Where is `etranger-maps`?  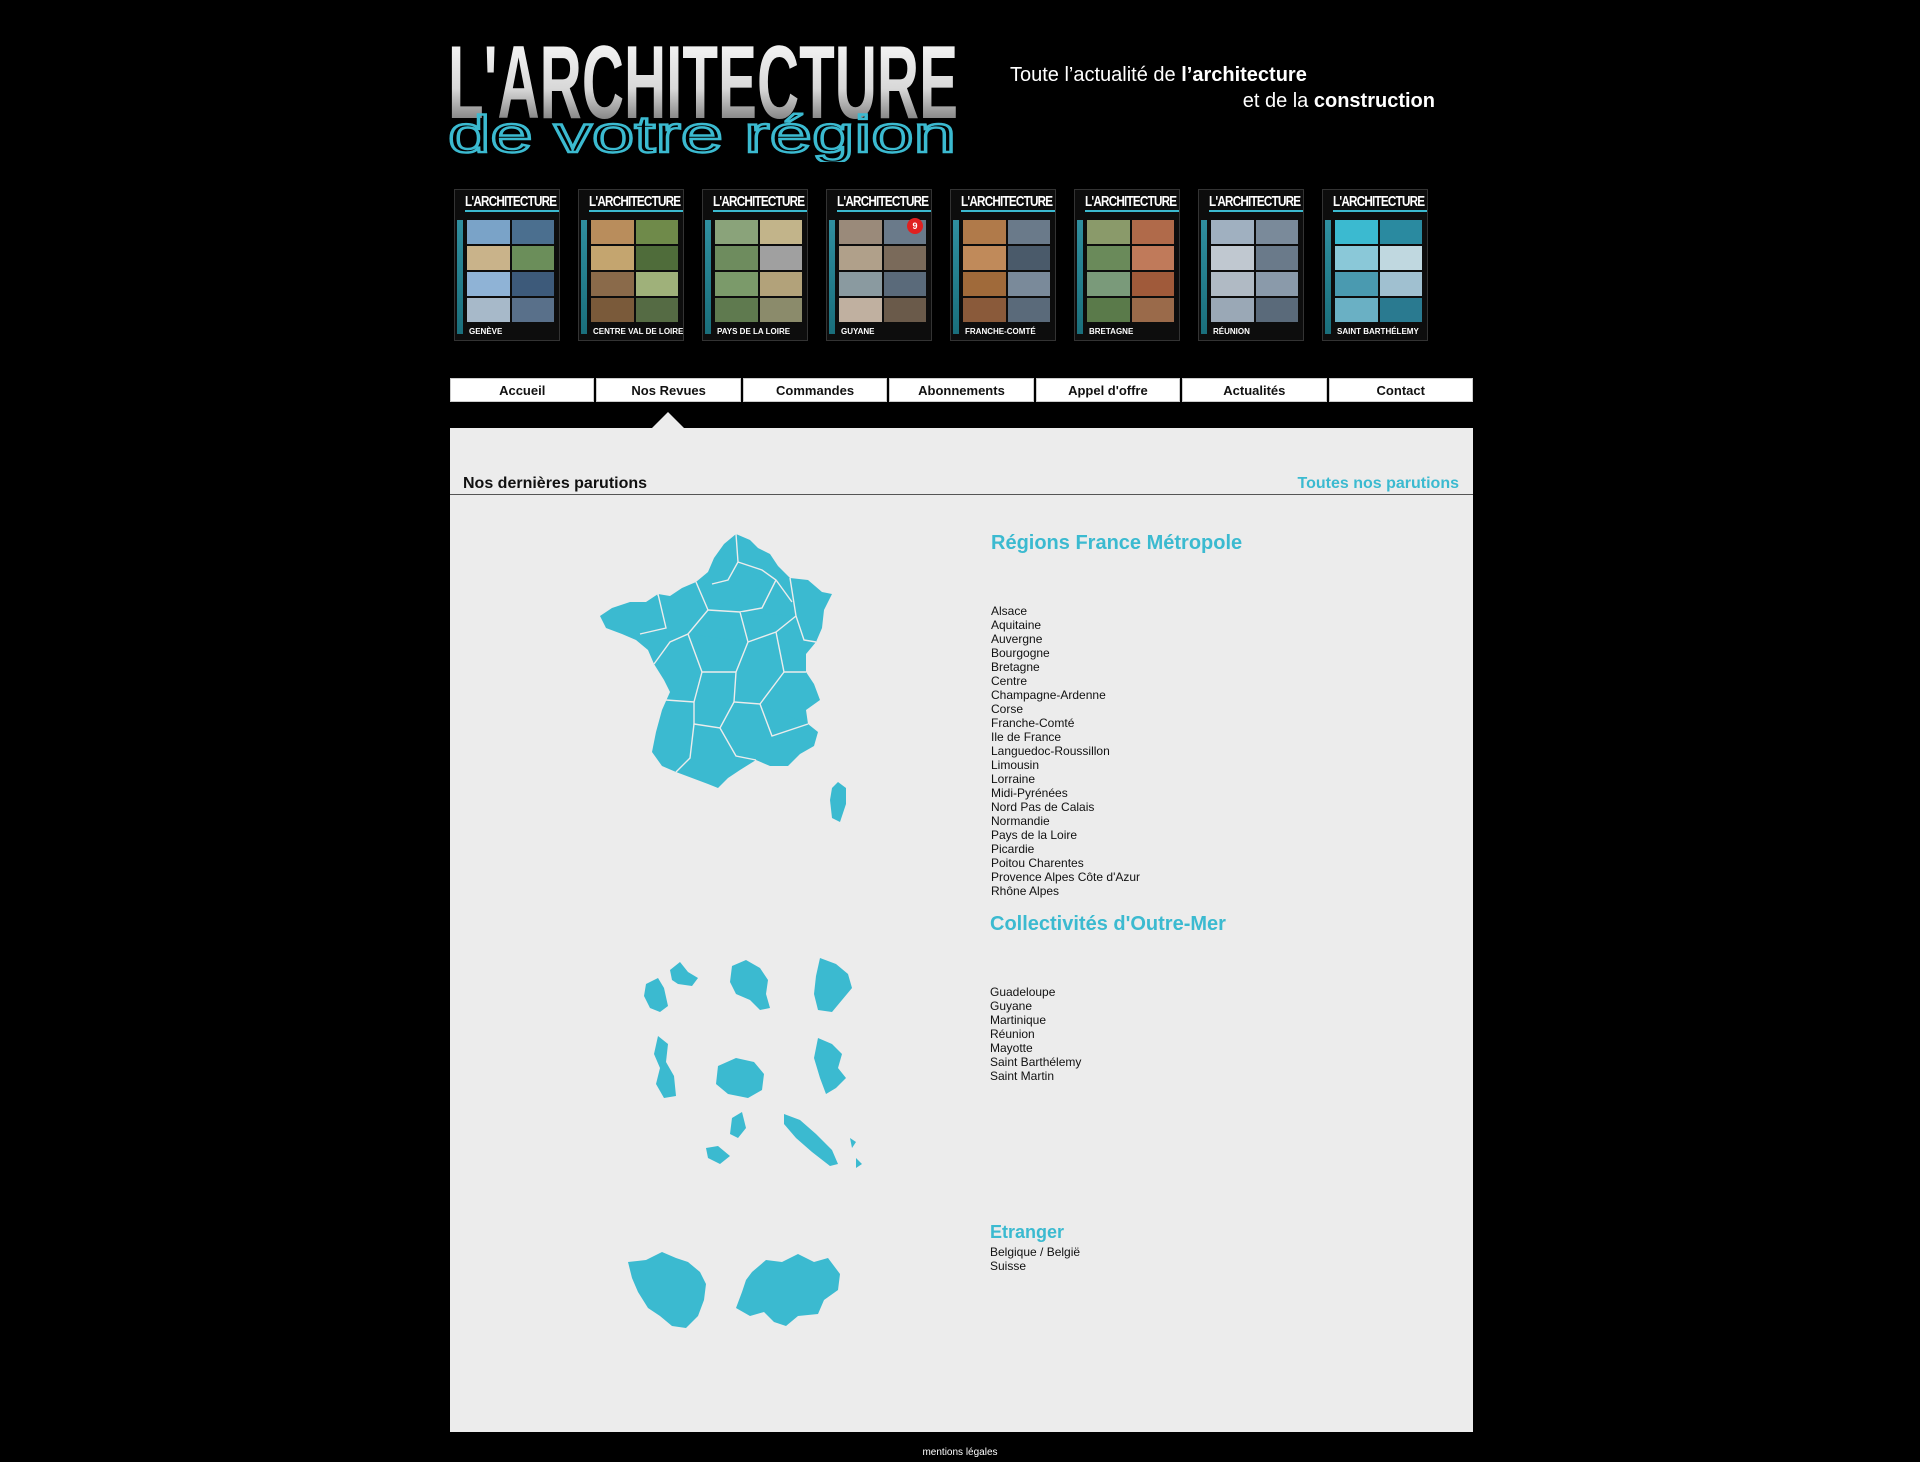 etranger-maps is located at coordinates (743, 1295).